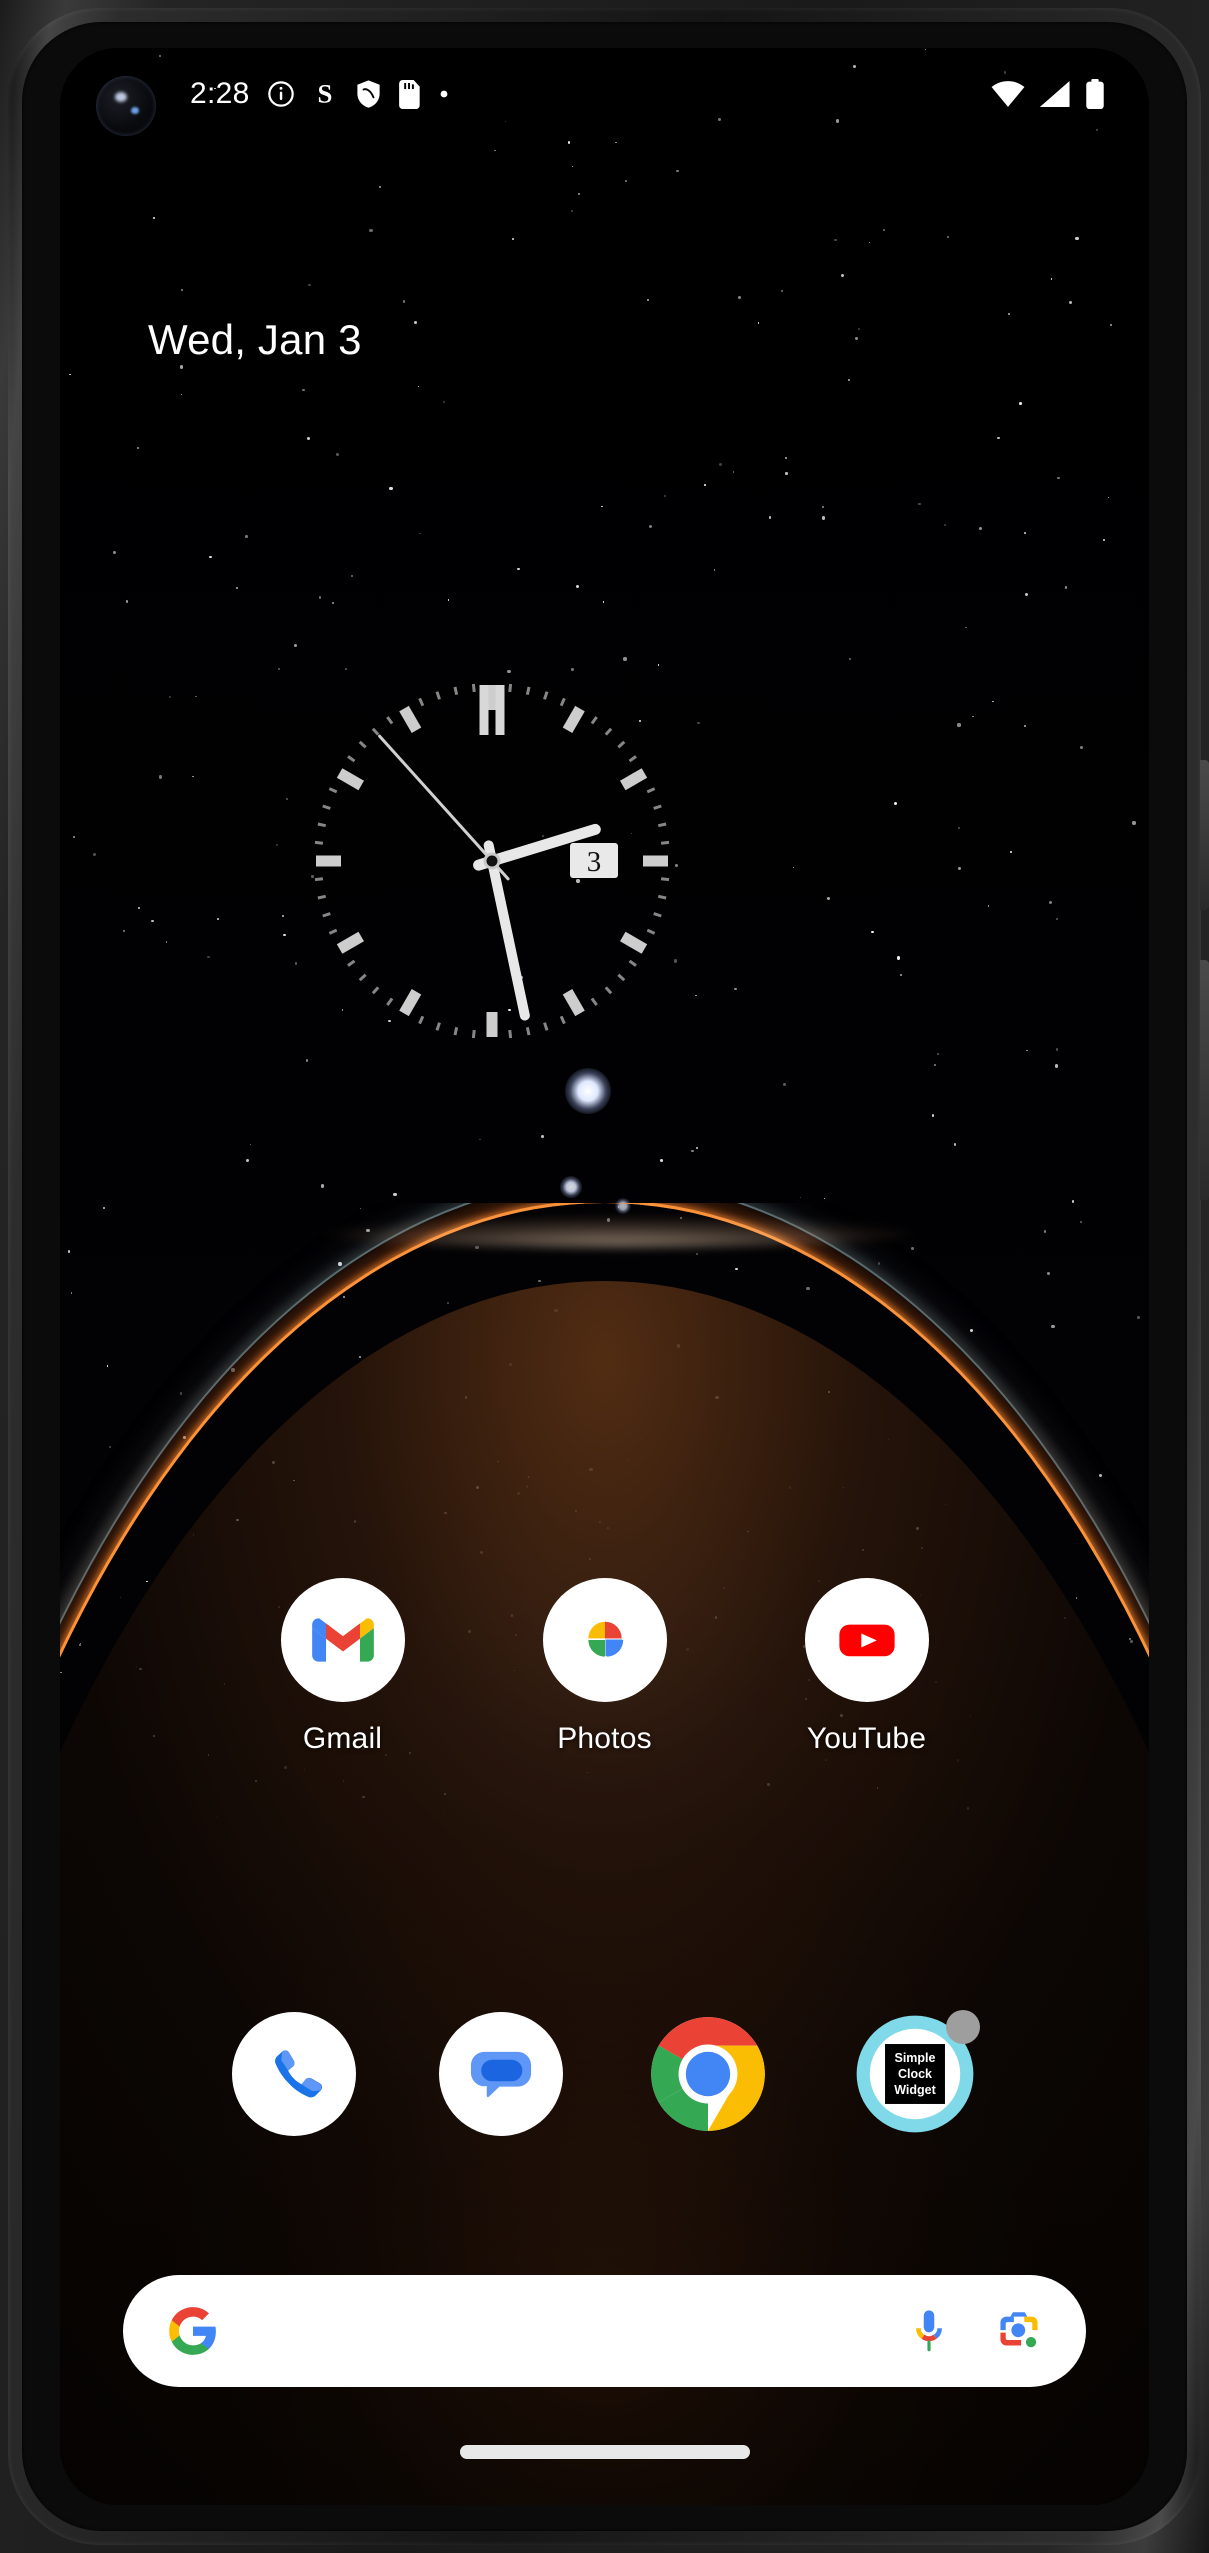  What do you see at coordinates (1008, 94) in the screenshot?
I see `wifi-icon` at bounding box center [1008, 94].